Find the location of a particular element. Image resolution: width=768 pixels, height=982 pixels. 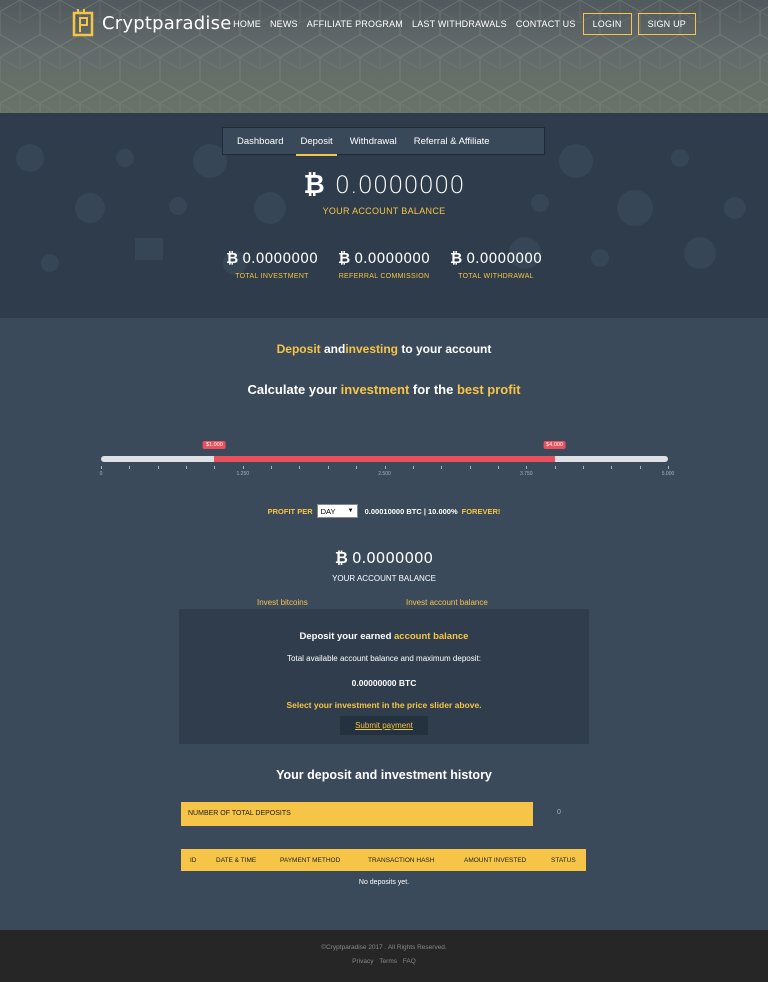

signup-button: SIGN UP is located at coordinates (666, 24).